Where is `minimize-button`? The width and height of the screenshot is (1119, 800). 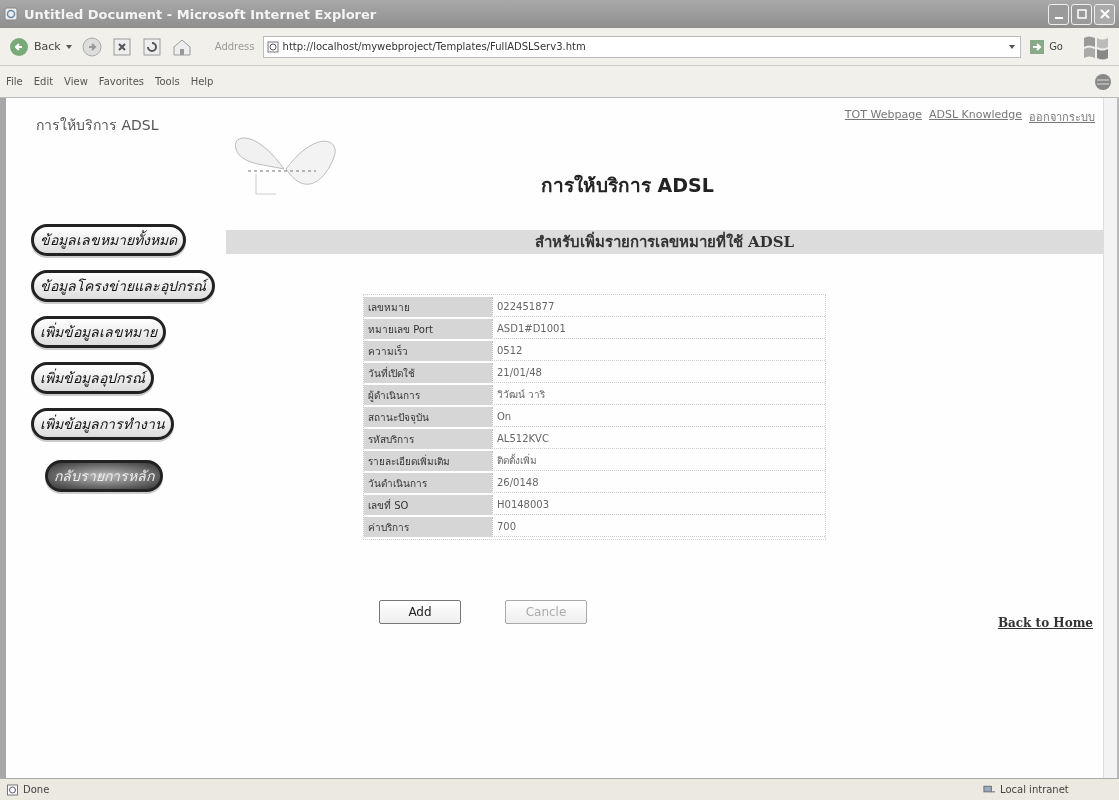
minimize-button is located at coordinates (1058, 14).